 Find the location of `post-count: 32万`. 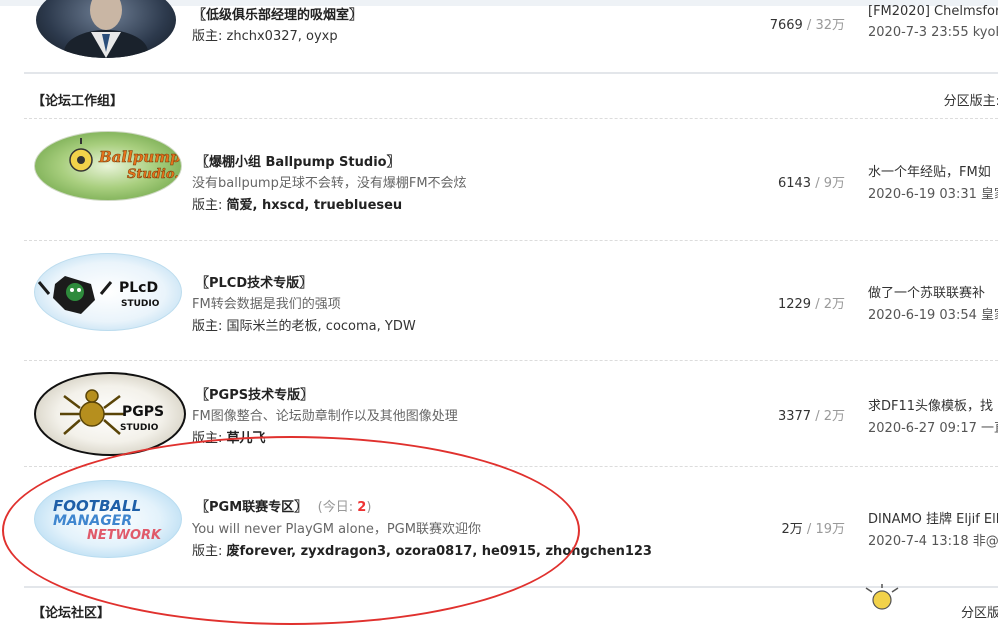

post-count: 32万 is located at coordinates (830, 25).